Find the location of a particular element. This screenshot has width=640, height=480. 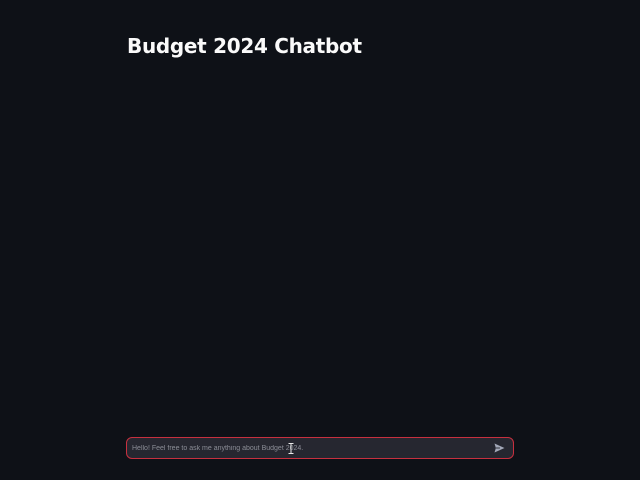

chat-input is located at coordinates (307, 448).